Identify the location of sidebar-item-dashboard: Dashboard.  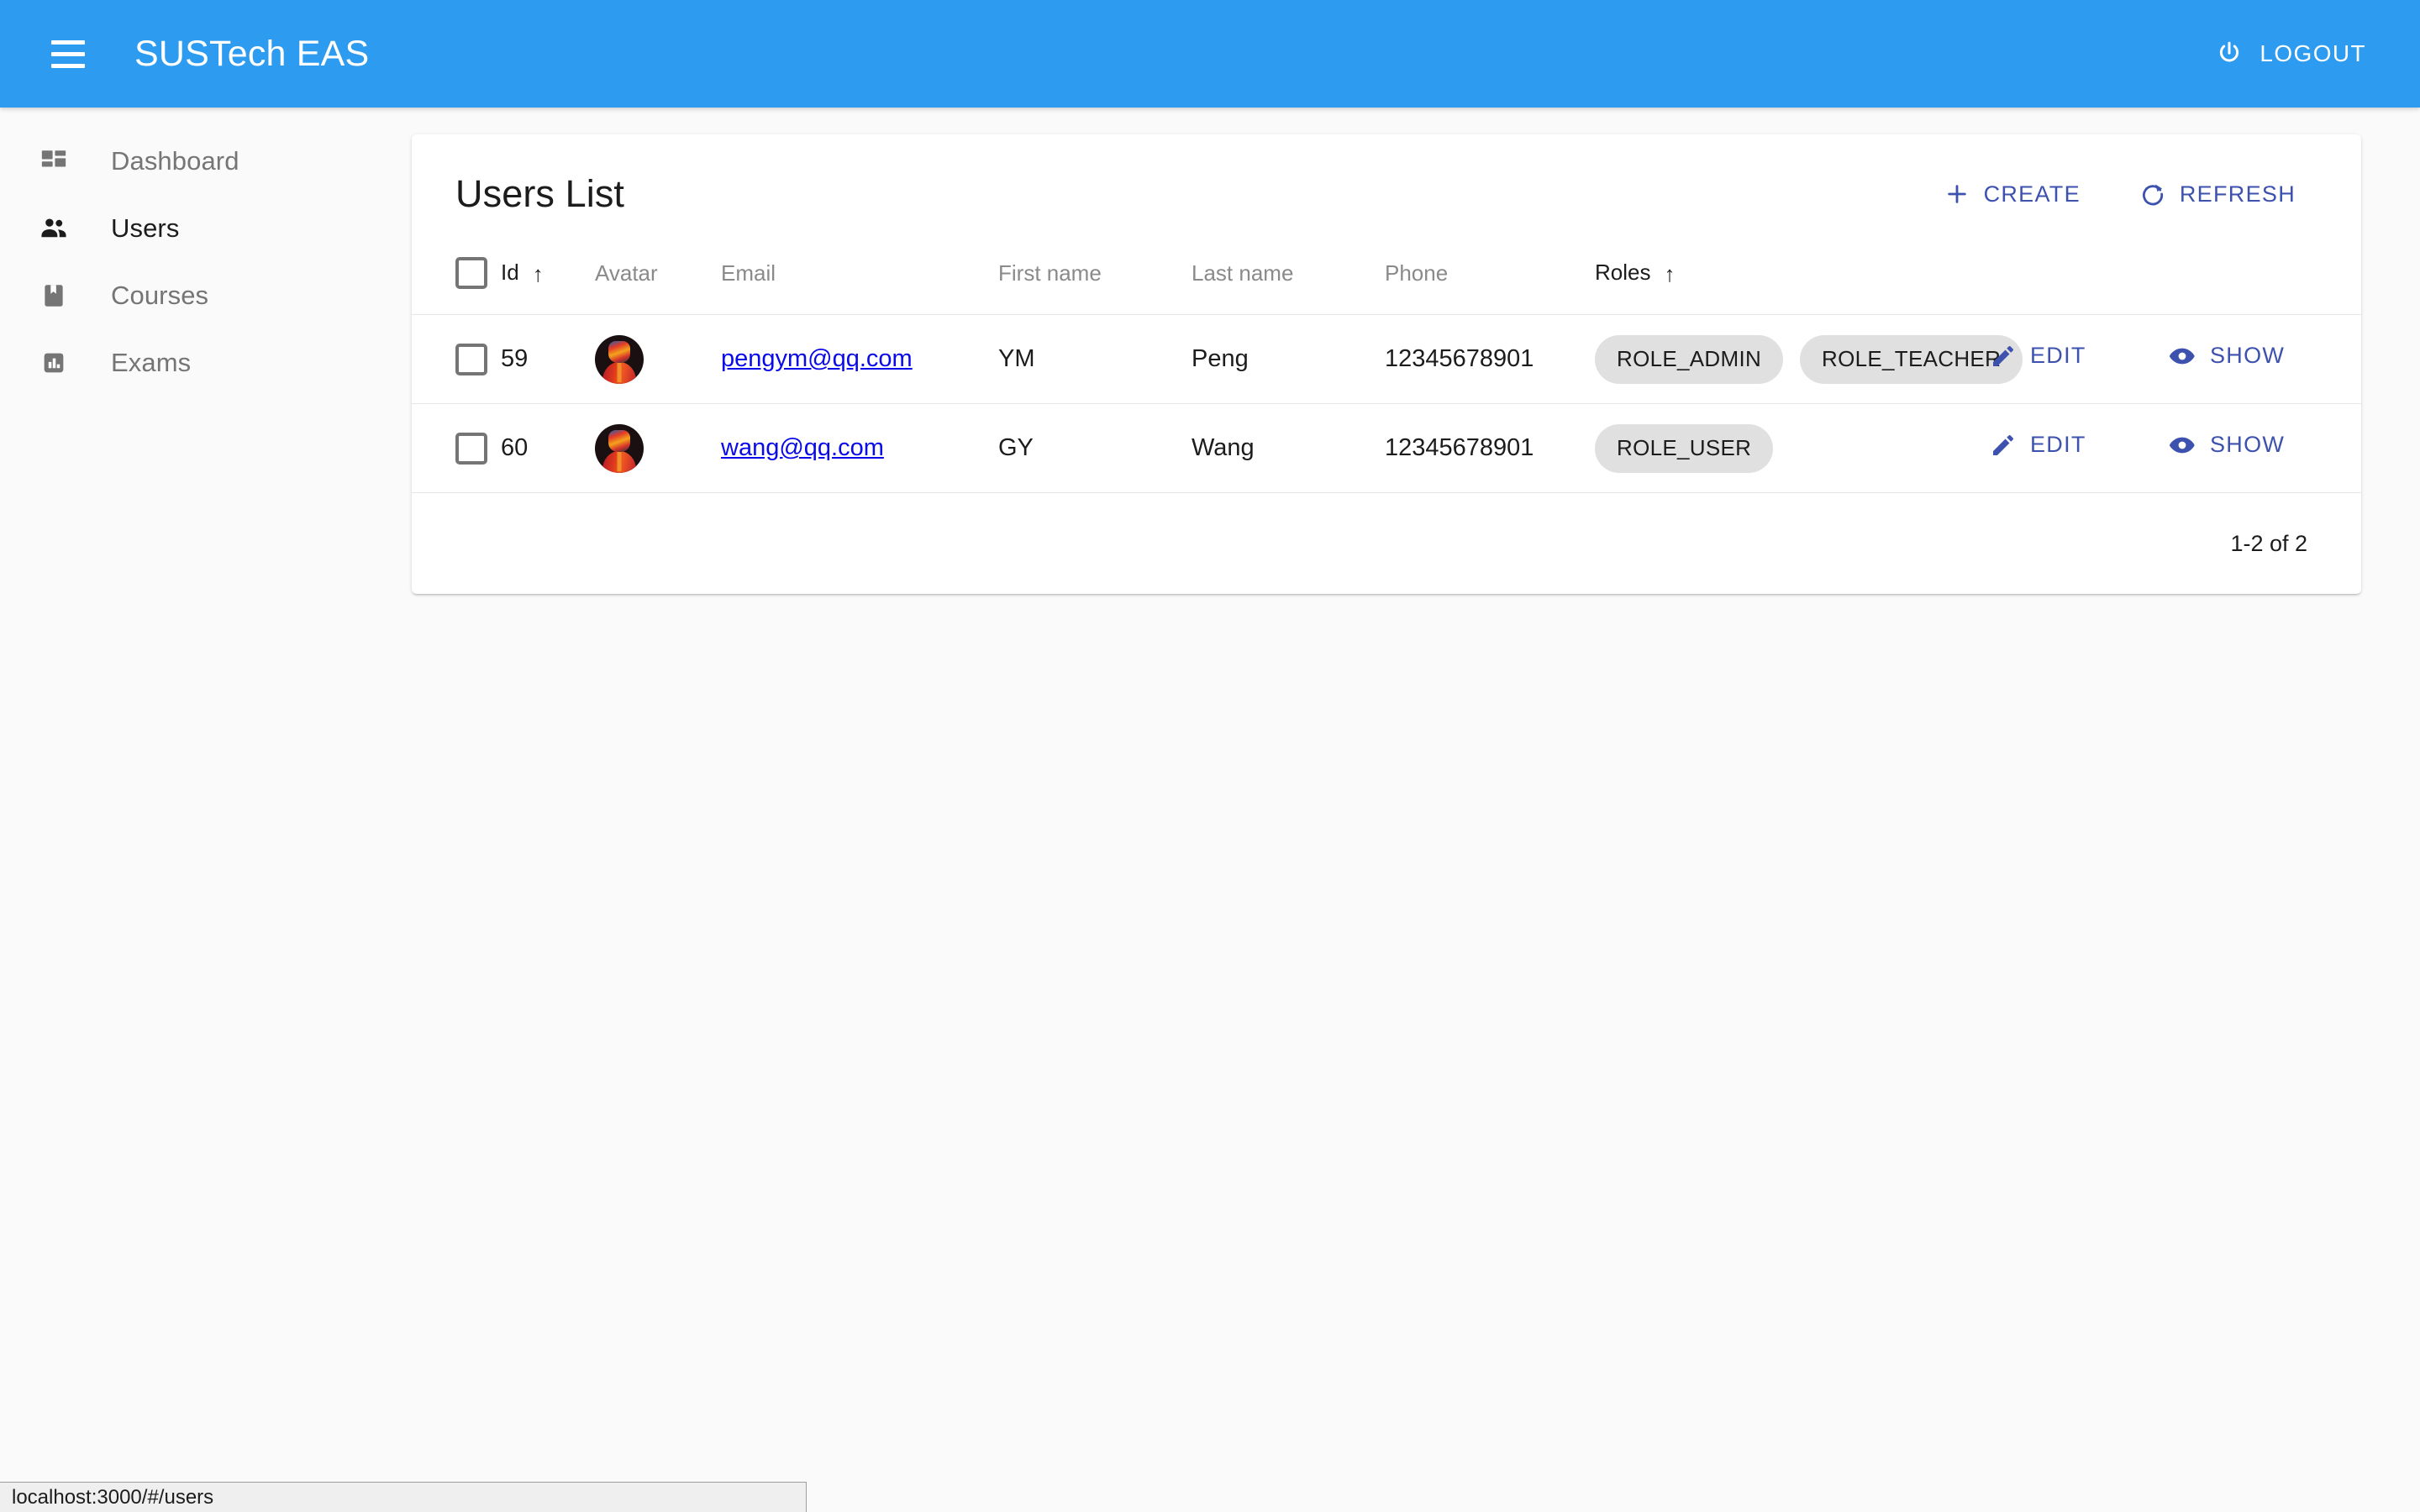
(206, 161).